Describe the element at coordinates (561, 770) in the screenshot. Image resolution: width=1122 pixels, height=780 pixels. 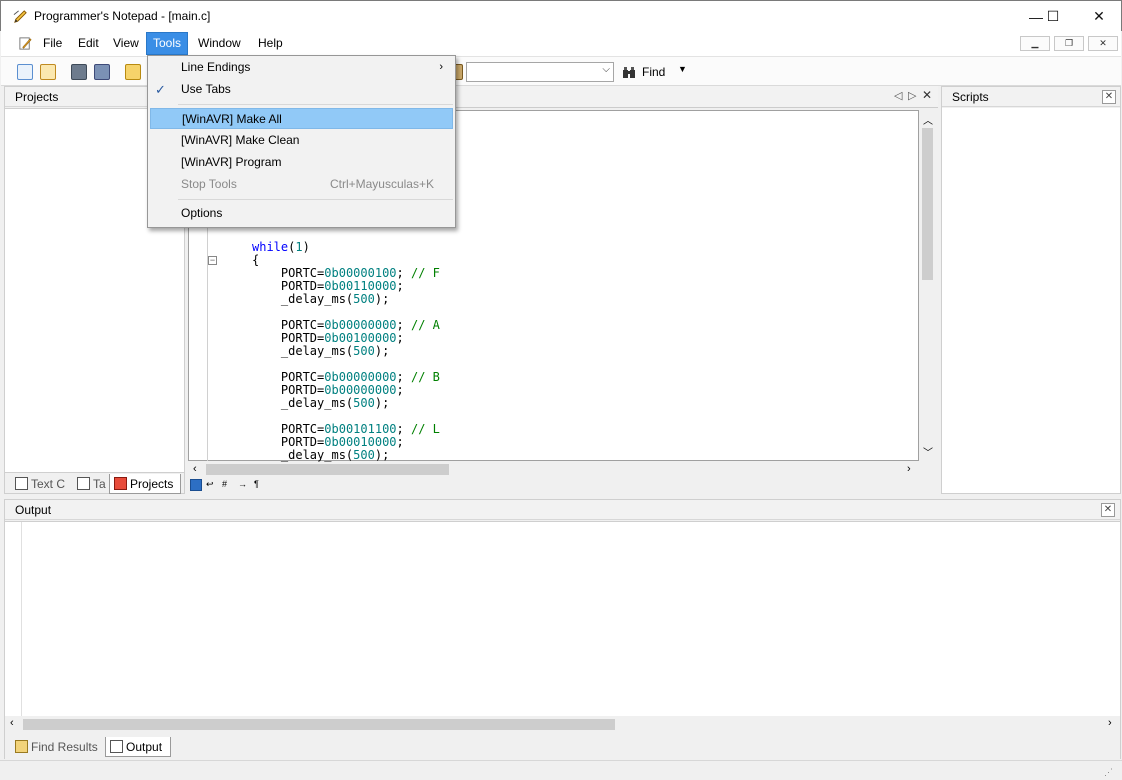
I see `status-bar: ⋰` at that location.